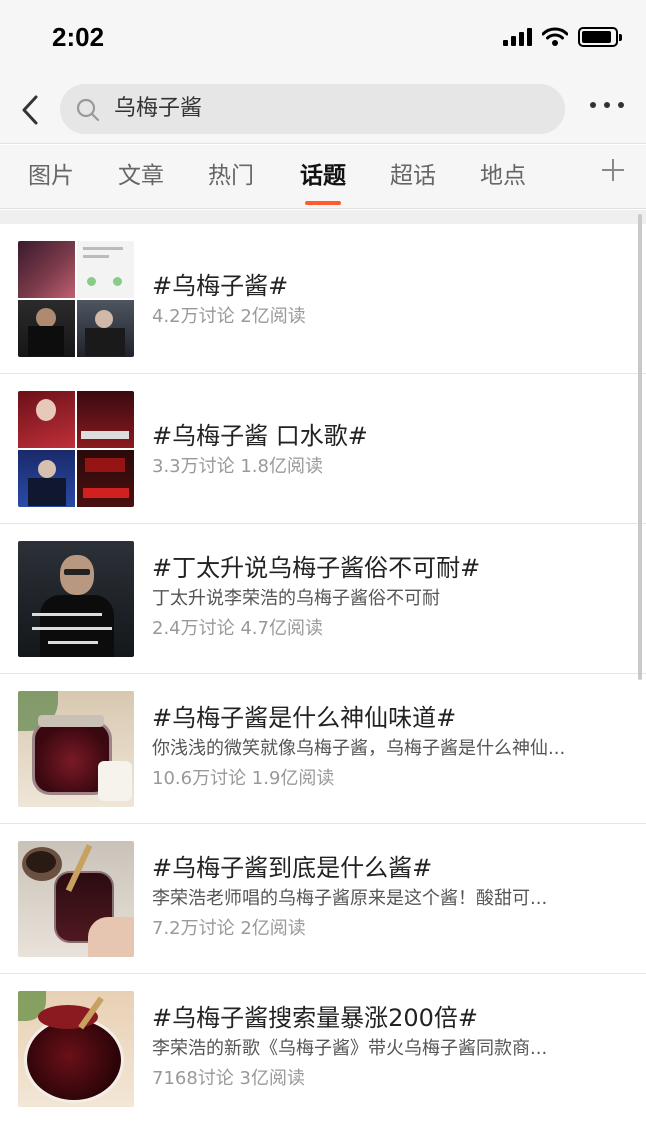  Describe the element at coordinates (228, 1078) in the screenshot. I see `topic-stats: 7168讨论 3亿阅读` at that location.